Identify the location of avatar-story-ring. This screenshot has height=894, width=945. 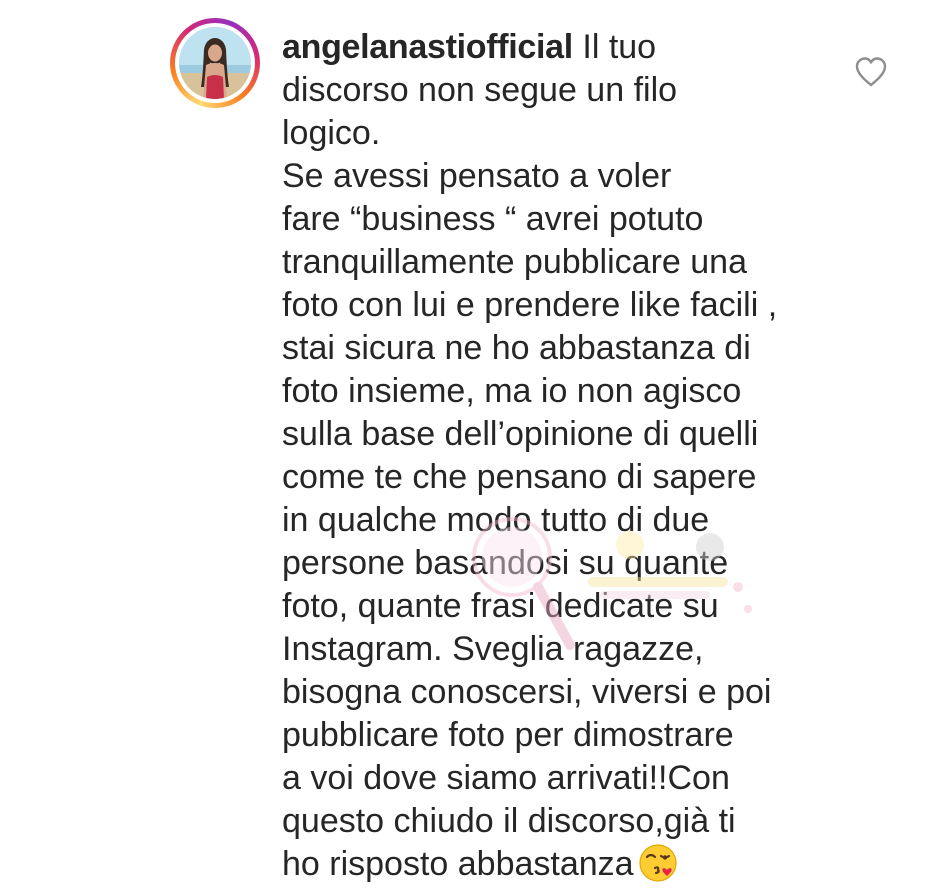
(215, 63).